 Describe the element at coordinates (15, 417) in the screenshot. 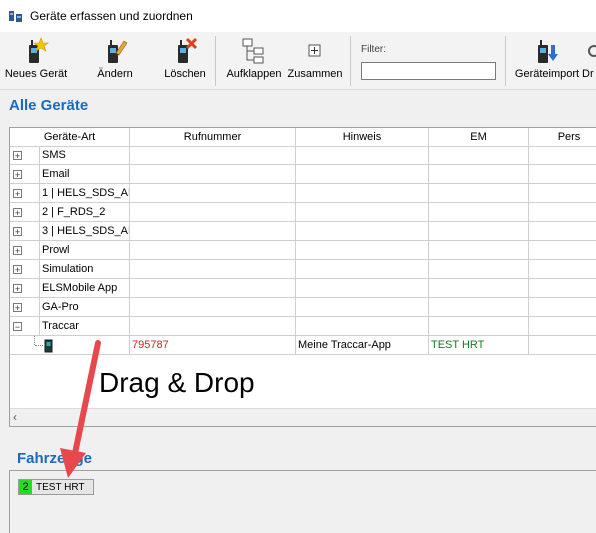

I see `scroll-left-icon: ‹` at that location.